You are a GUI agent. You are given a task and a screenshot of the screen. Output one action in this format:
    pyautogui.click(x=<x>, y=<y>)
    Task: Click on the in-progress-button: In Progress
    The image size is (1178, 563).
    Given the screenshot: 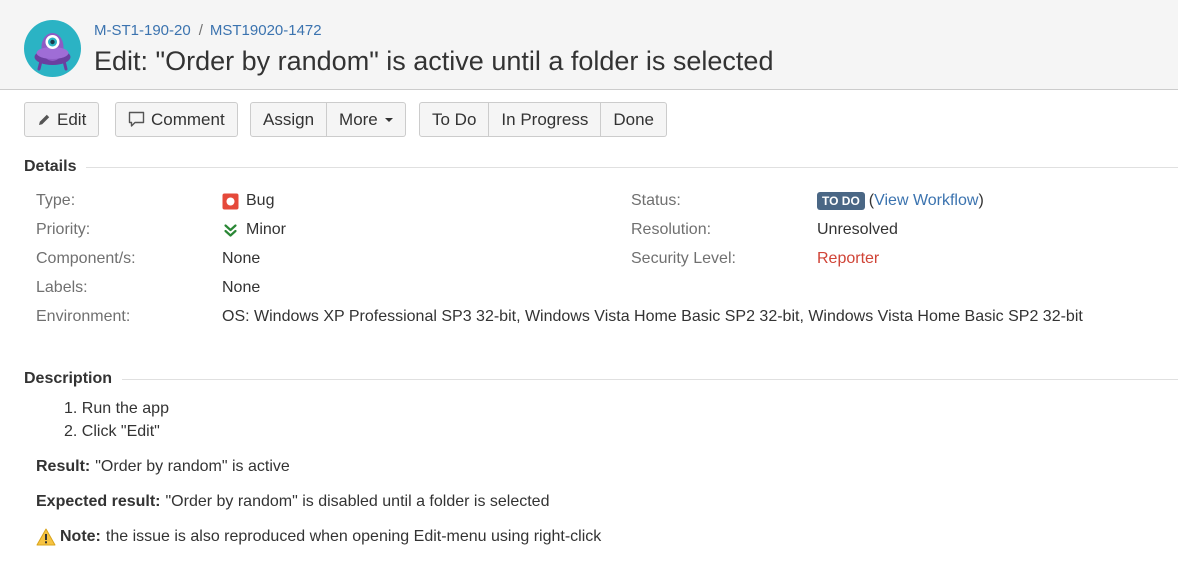 What is the action you would take?
    pyautogui.click(x=545, y=119)
    